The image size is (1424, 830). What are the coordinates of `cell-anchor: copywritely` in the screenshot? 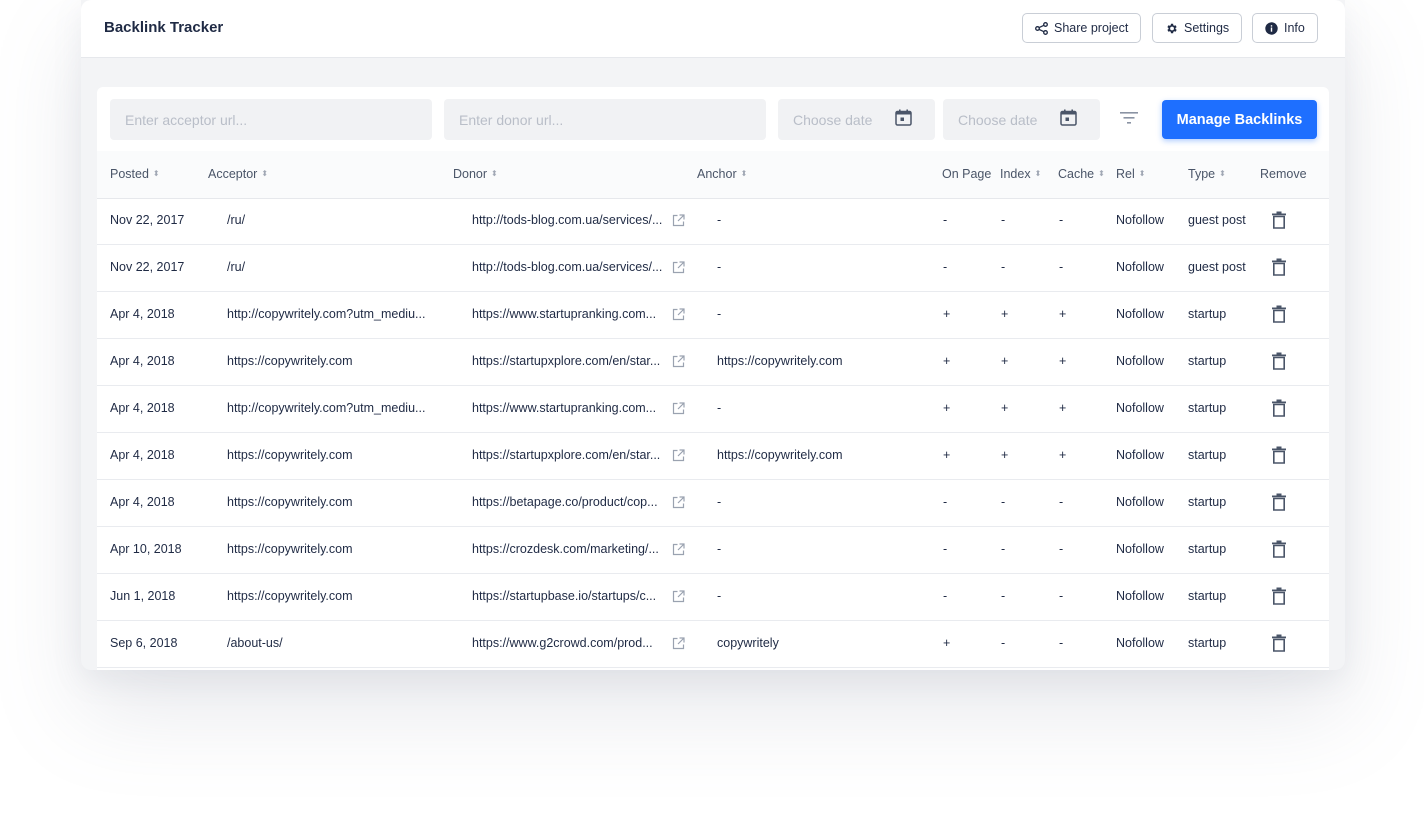 It's located at (748, 643).